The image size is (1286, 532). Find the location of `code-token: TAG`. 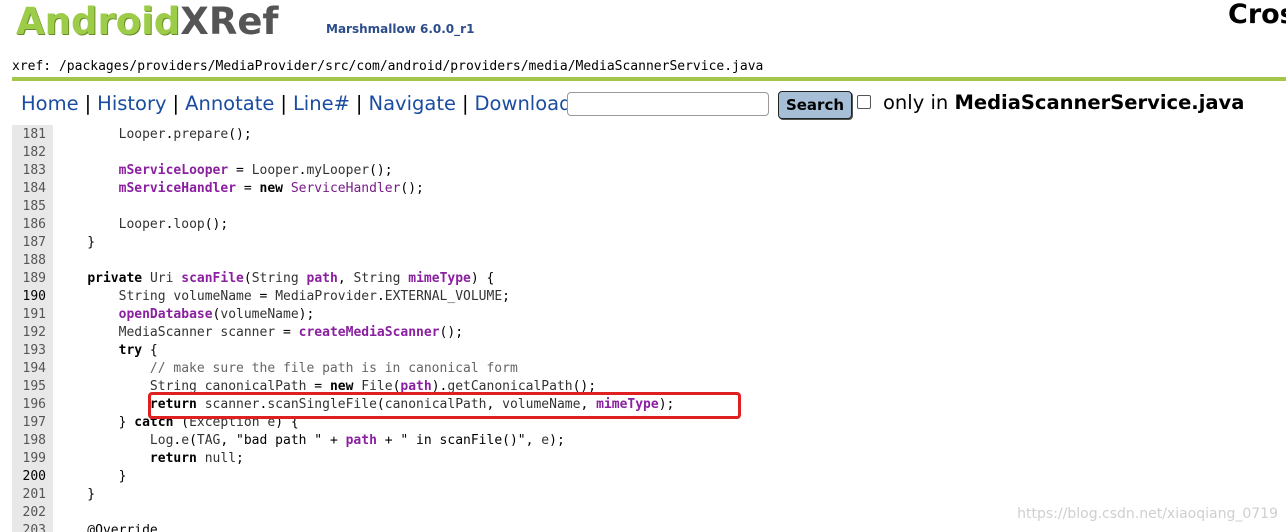

code-token: TAG is located at coordinates (208, 440).